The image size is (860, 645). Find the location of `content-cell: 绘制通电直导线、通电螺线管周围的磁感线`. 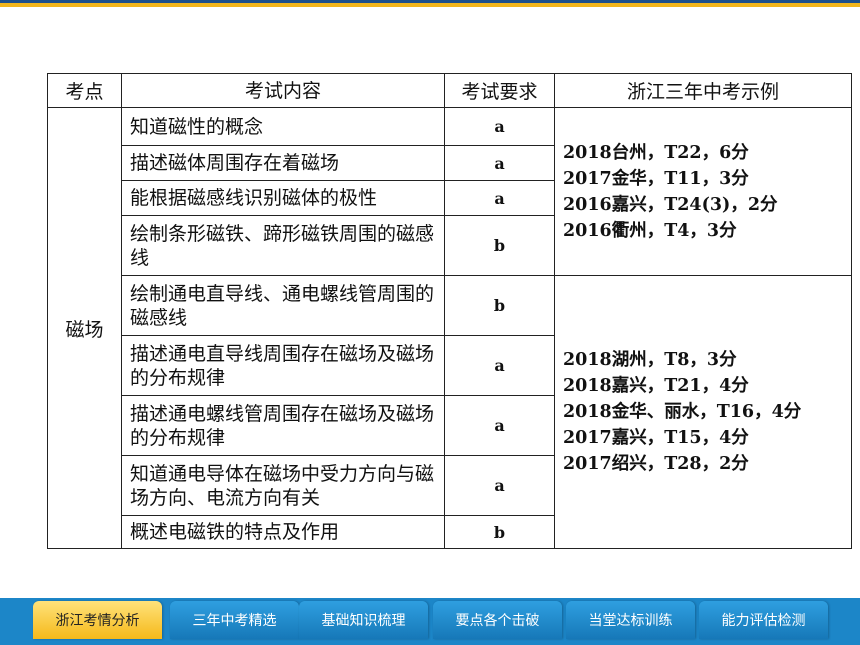

content-cell: 绘制通电直导线、通电螺线管周围的磁感线 is located at coordinates (283, 305).